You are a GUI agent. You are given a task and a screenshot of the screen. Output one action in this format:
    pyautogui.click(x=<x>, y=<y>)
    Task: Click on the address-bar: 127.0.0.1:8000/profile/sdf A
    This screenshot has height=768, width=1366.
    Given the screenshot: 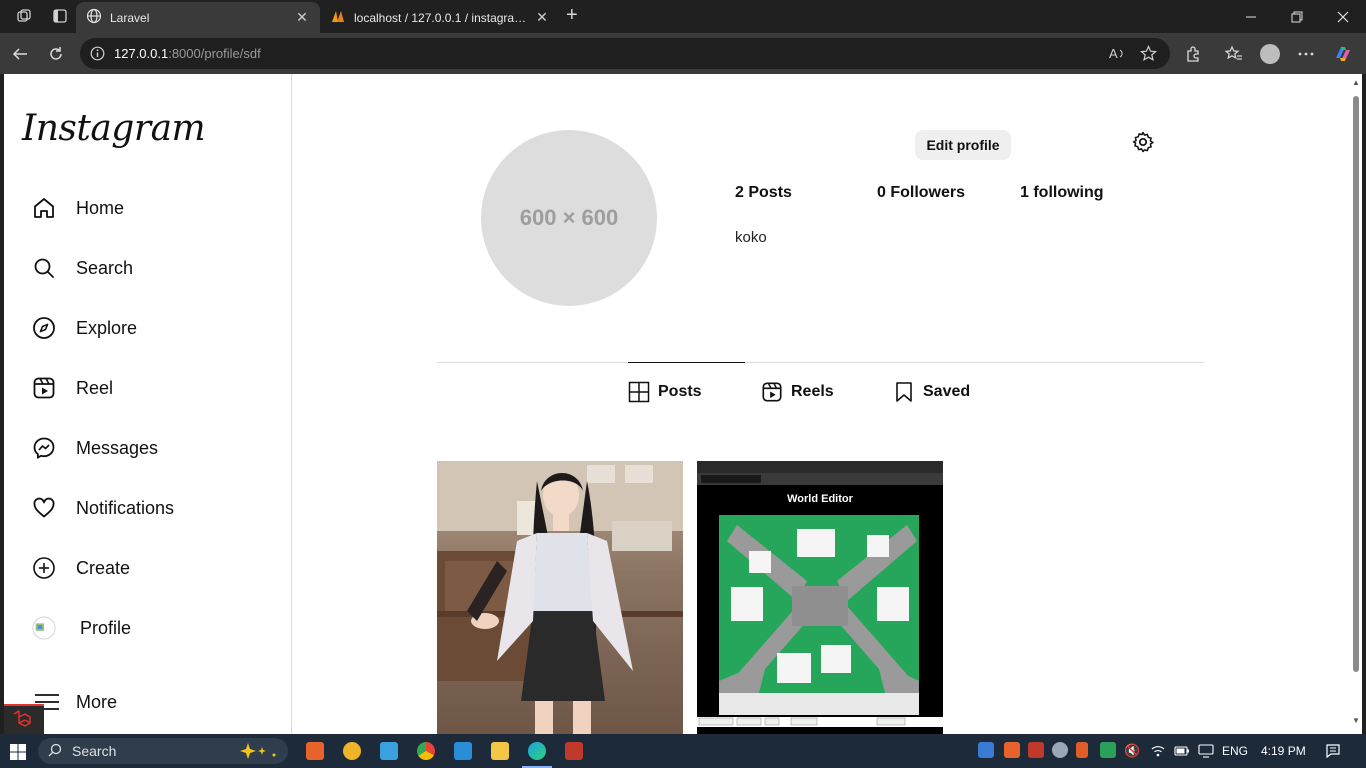 What is the action you would take?
    pyautogui.click(x=625, y=53)
    